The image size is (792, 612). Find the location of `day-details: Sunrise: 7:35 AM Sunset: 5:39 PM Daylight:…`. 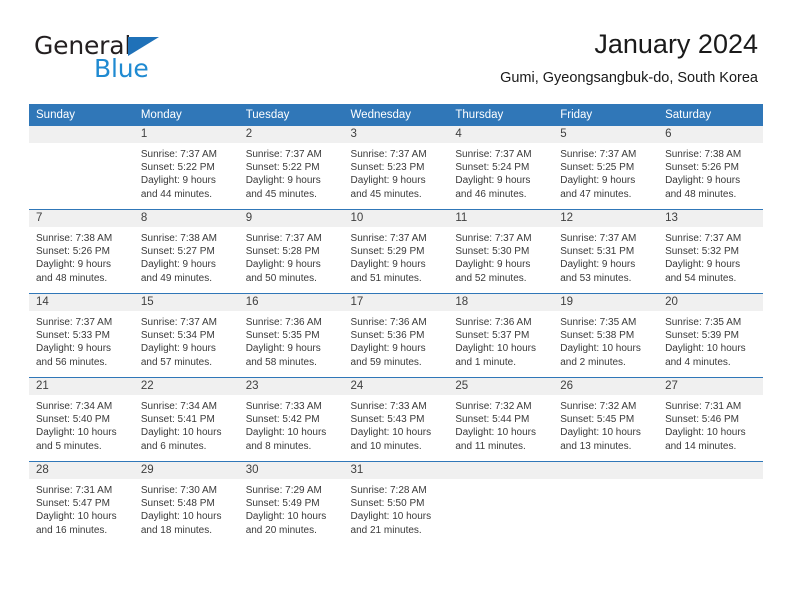

day-details: Sunrise: 7:35 AM Sunset: 5:39 PM Daylight:… is located at coordinates (710, 340).